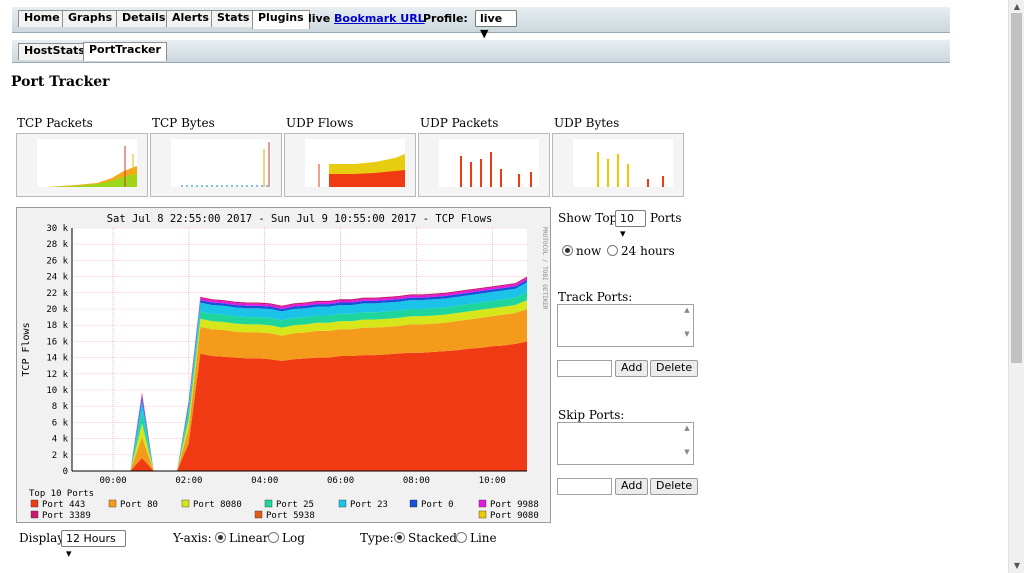 The height and width of the screenshot is (573, 1024). Describe the element at coordinates (587, 123) in the screenshot. I see `thumb-label-udp-bytes: UDP Bytes` at that location.